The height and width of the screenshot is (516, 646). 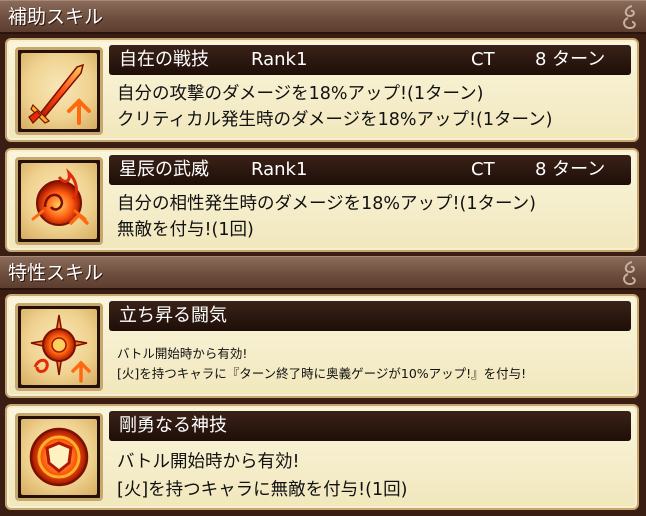 I want to click on fire-compass-icon, so click(x=60, y=348).